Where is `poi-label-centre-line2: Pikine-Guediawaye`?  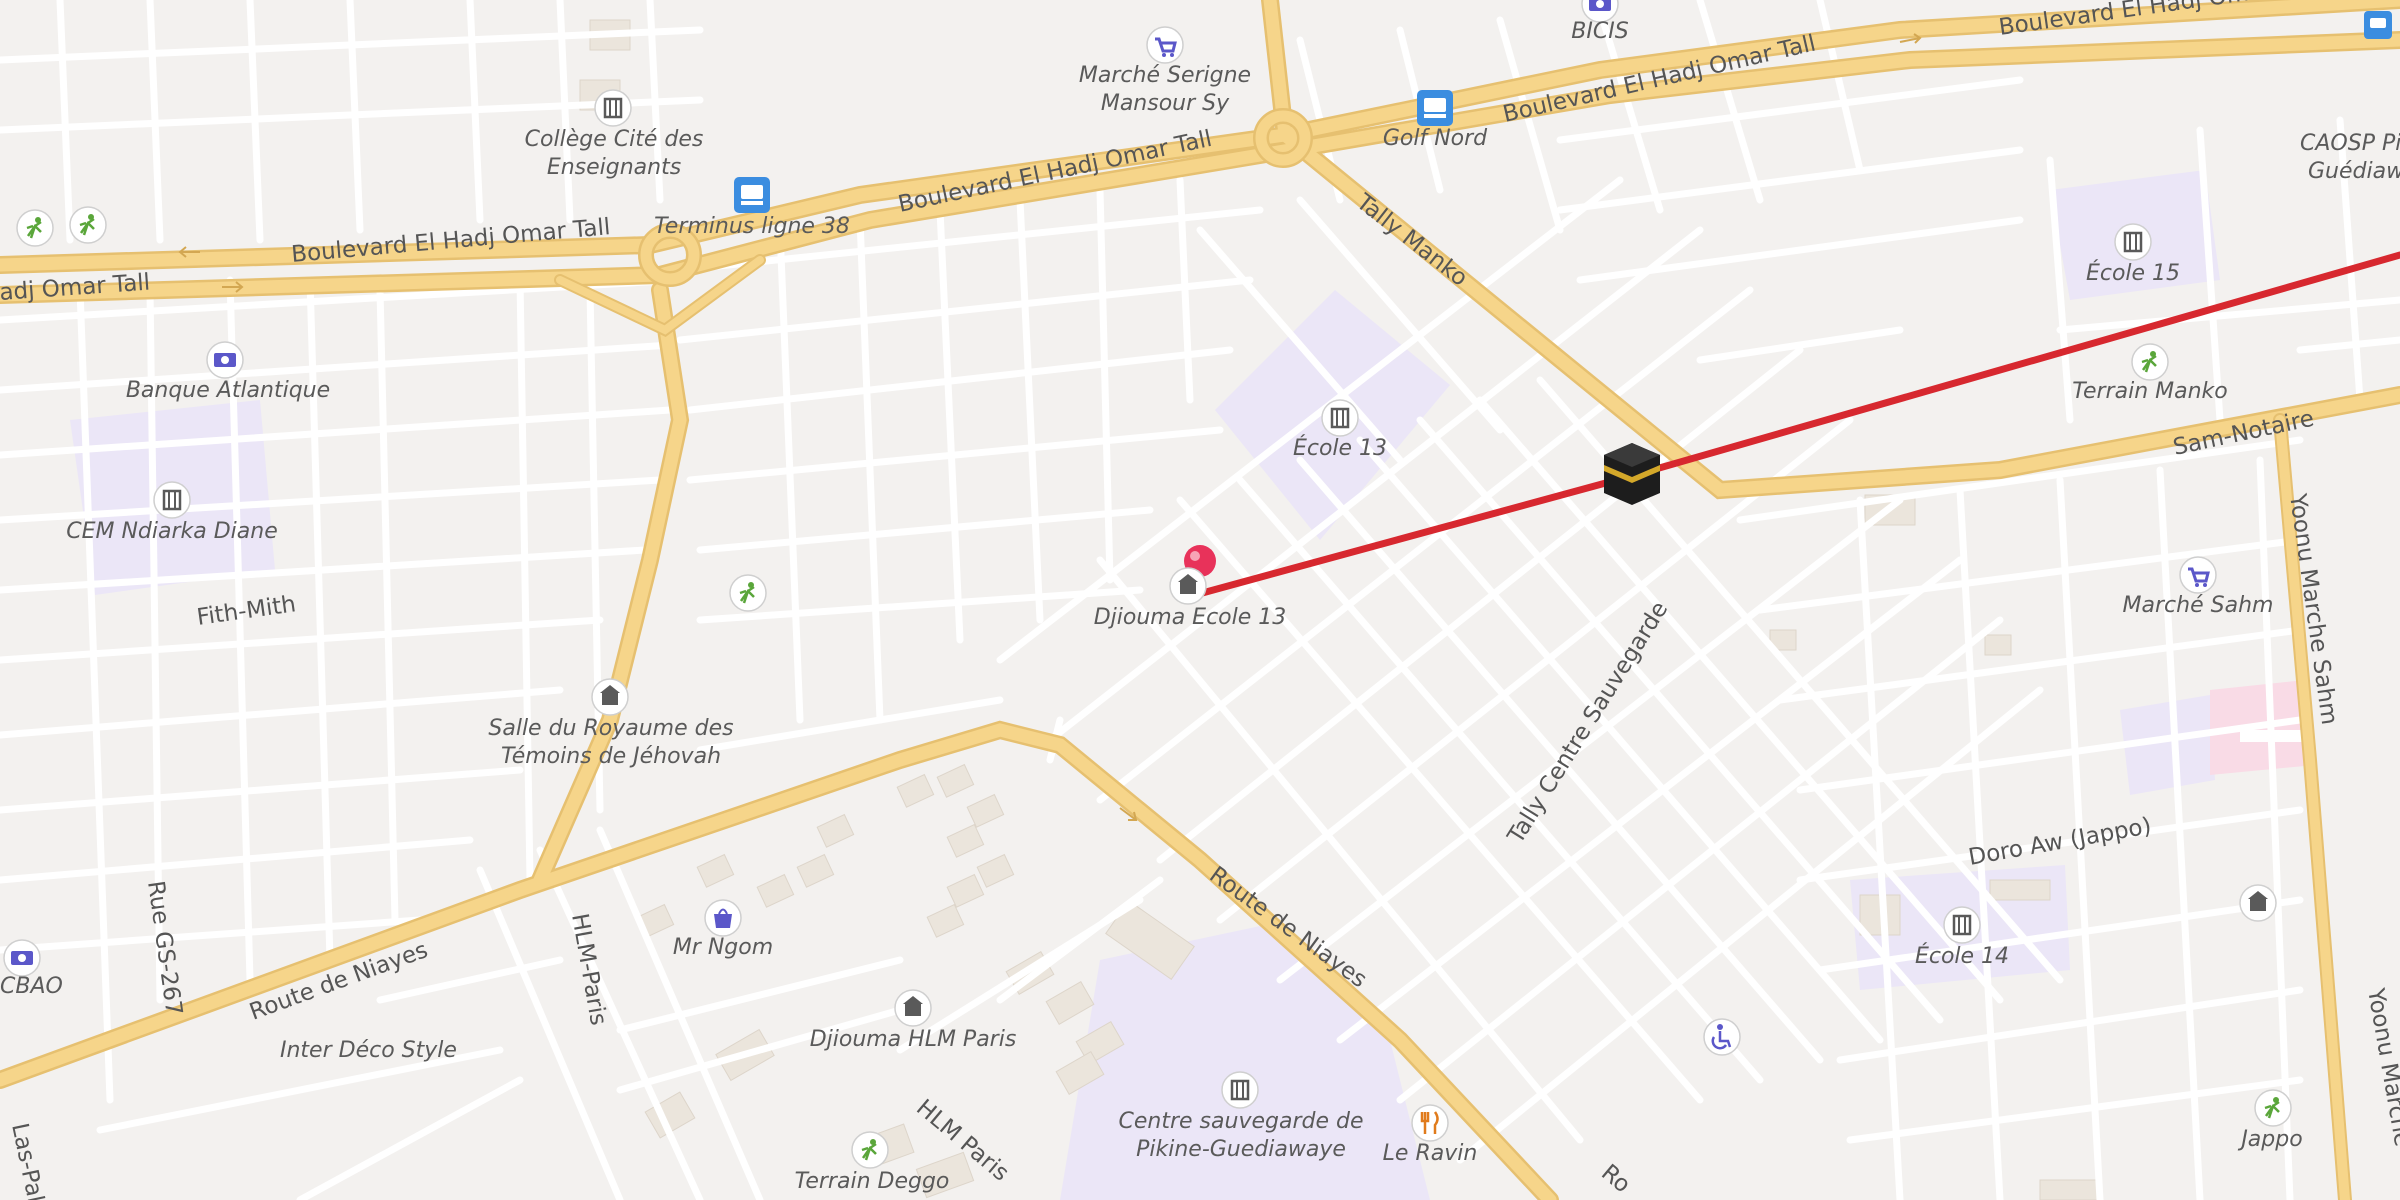 poi-label-centre-line2: Pikine-Guediawaye is located at coordinates (1241, 1149).